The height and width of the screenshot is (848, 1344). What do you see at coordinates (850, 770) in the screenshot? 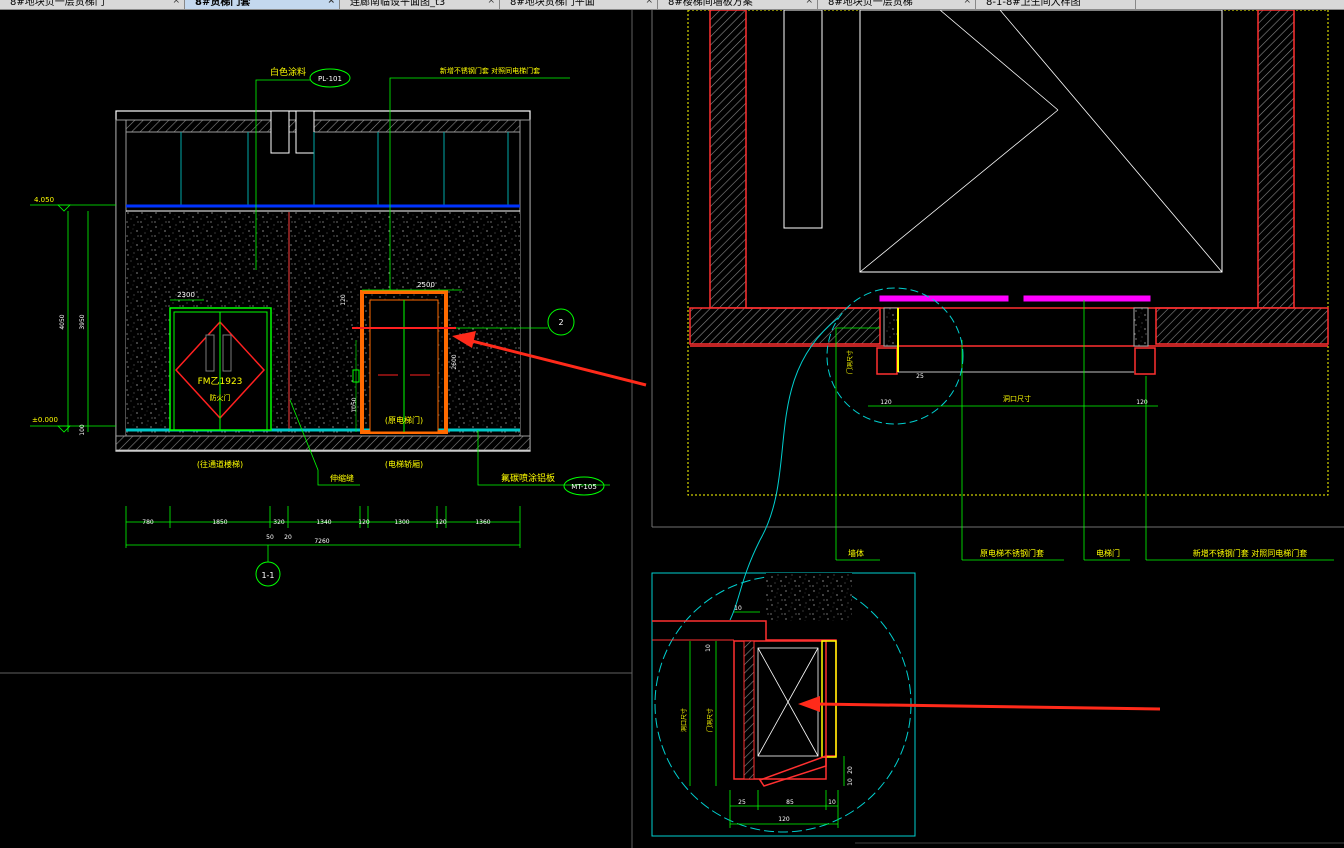
I see `detail-dim-20: 20` at bounding box center [850, 770].